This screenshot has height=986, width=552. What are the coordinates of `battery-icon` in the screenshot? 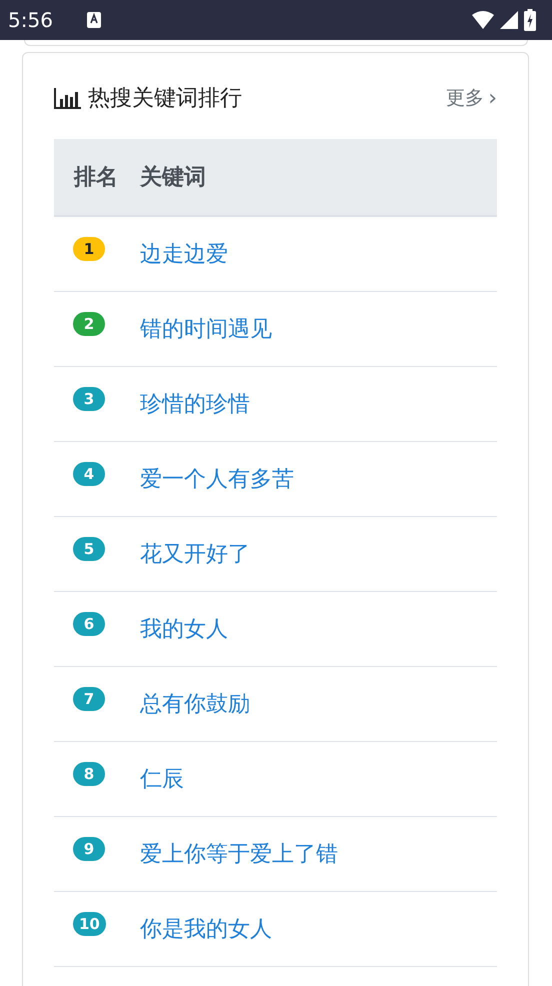 It's located at (530, 20).